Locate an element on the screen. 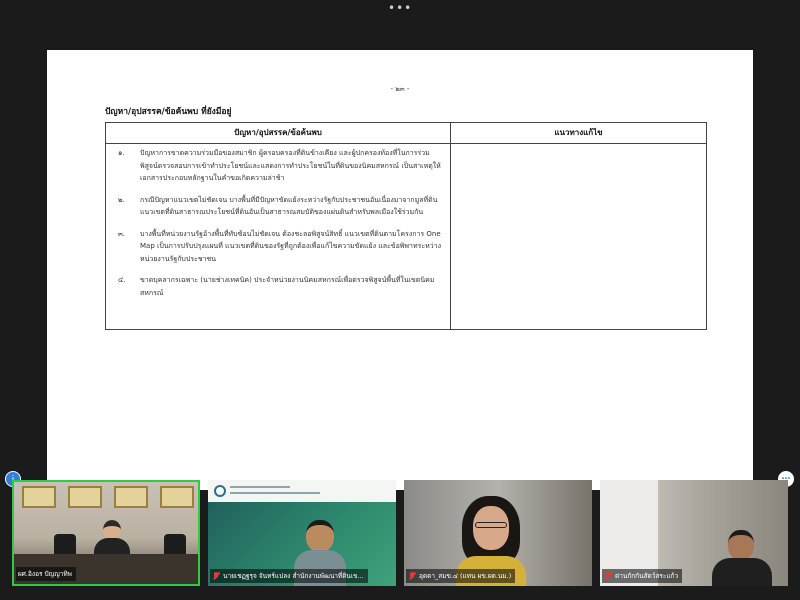 This screenshot has height=600, width=800. page-number: - ๒๓ - is located at coordinates (400, 89).